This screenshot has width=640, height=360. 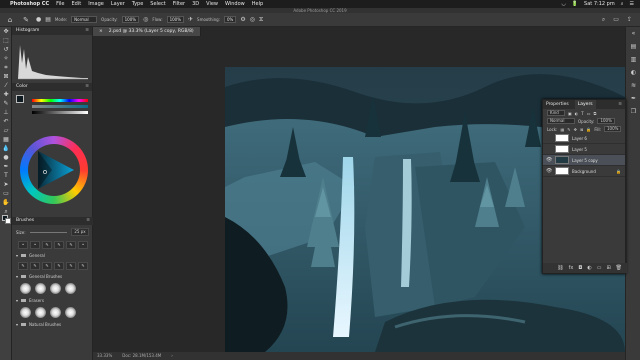 I want to click on layer-row: Layer 5, so click(x=584, y=149).